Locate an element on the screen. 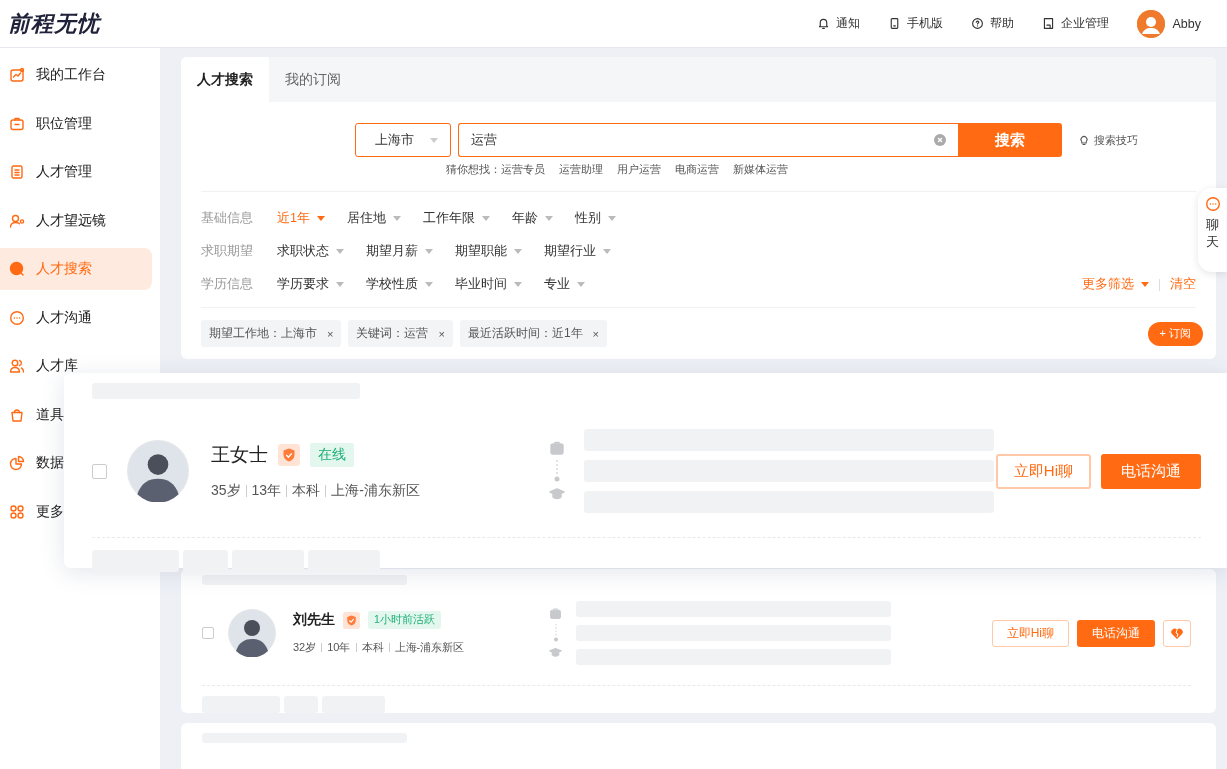 Image resolution: width=1227 pixels, height=769 pixels. shopping-bag-icon is located at coordinates (17, 414).